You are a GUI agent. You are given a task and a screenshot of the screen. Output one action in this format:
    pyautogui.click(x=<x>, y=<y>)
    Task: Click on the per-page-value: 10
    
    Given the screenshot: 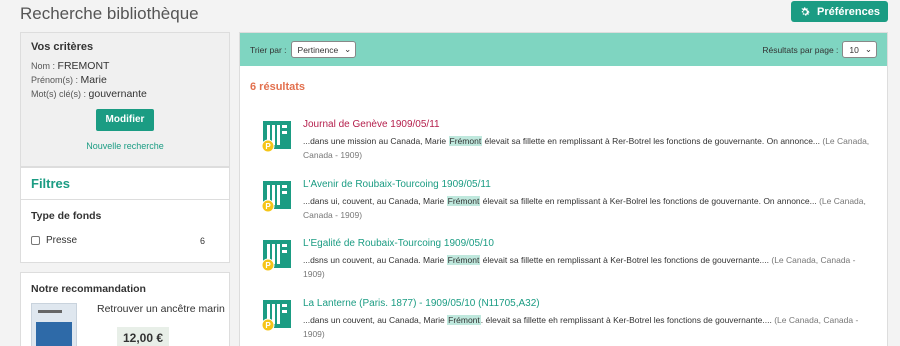 What is the action you would take?
    pyautogui.click(x=854, y=49)
    